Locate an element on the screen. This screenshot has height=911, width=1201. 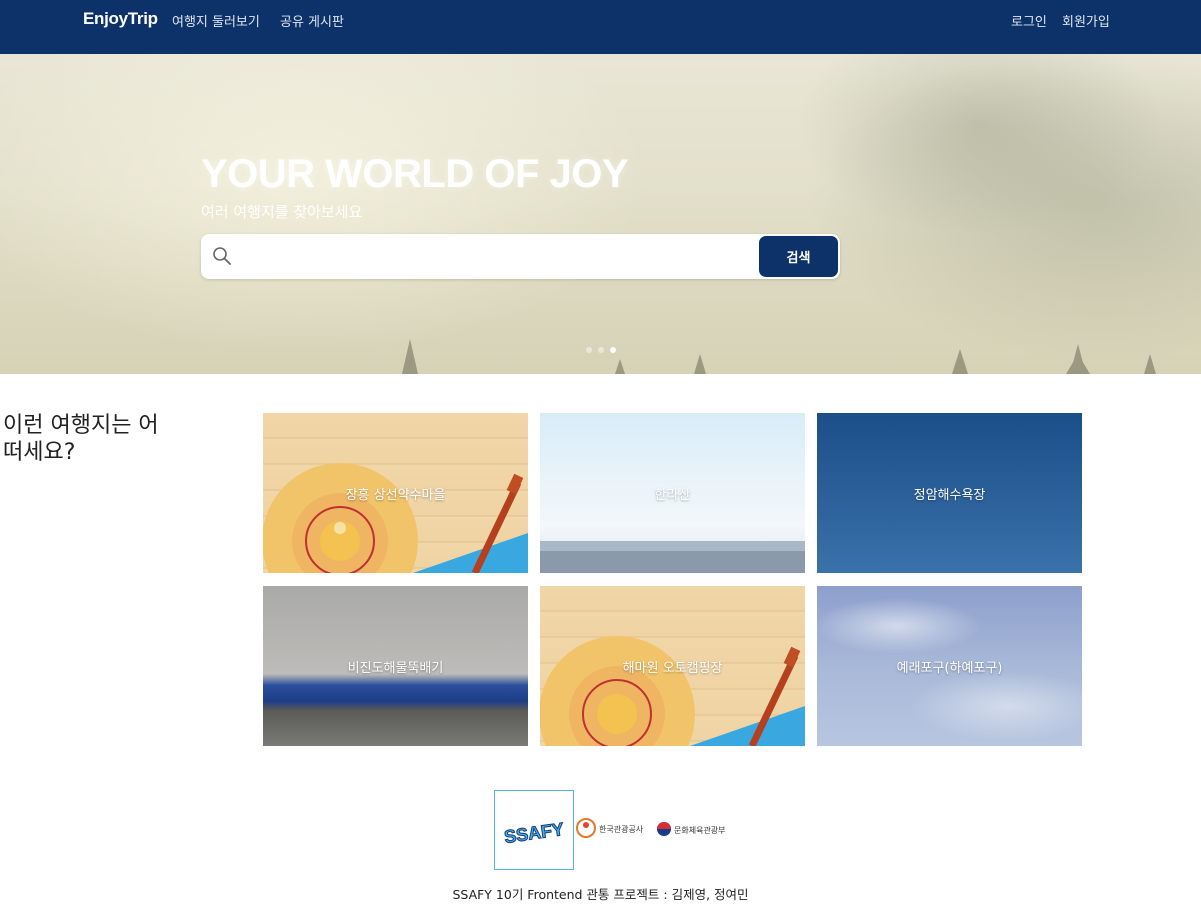
recommend-title: 이런 여행지는 어떠세요? is located at coordinates (81, 439).